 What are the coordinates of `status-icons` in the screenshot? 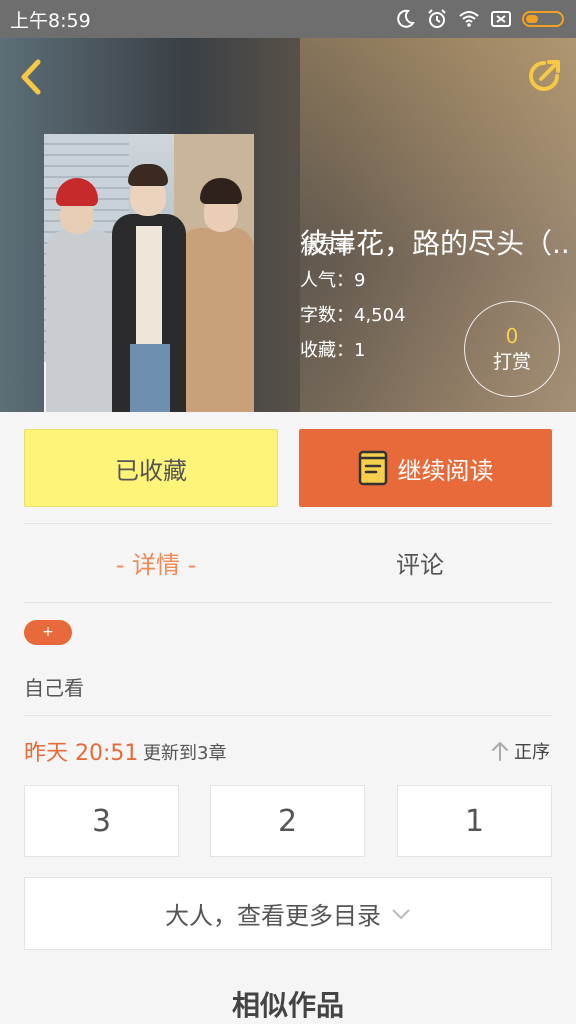 It's located at (479, 19).